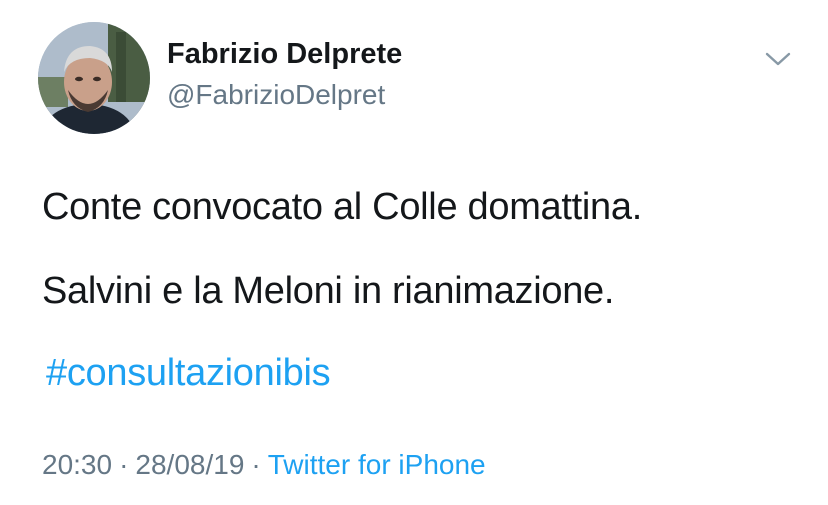 The width and height of the screenshot is (828, 505). I want to click on chevron-down-icon, so click(778, 59).